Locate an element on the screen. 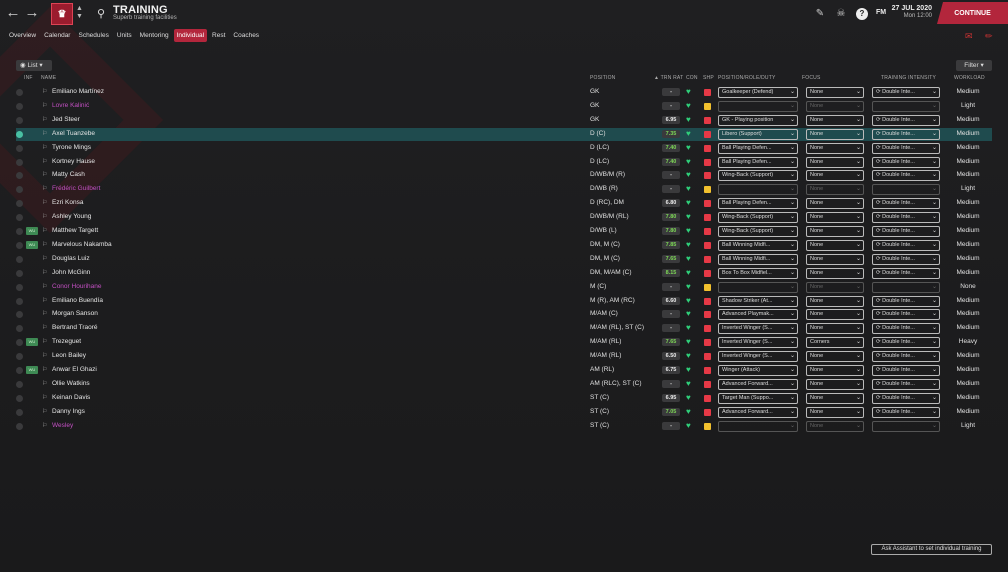 This screenshot has height=572, width=1008. role-dropdown: Libero (Support) ⌄ is located at coordinates (758, 134).